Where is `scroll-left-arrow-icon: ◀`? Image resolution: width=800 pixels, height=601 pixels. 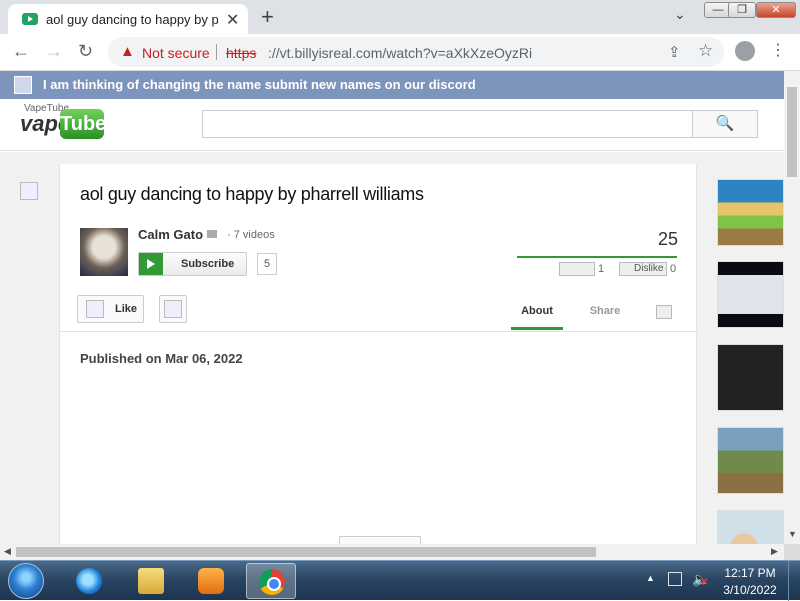 scroll-left-arrow-icon: ◀ is located at coordinates (7, 551).